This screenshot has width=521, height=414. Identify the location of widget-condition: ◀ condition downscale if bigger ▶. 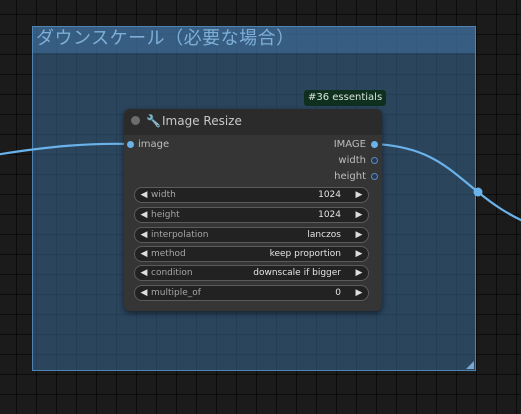
(251, 273).